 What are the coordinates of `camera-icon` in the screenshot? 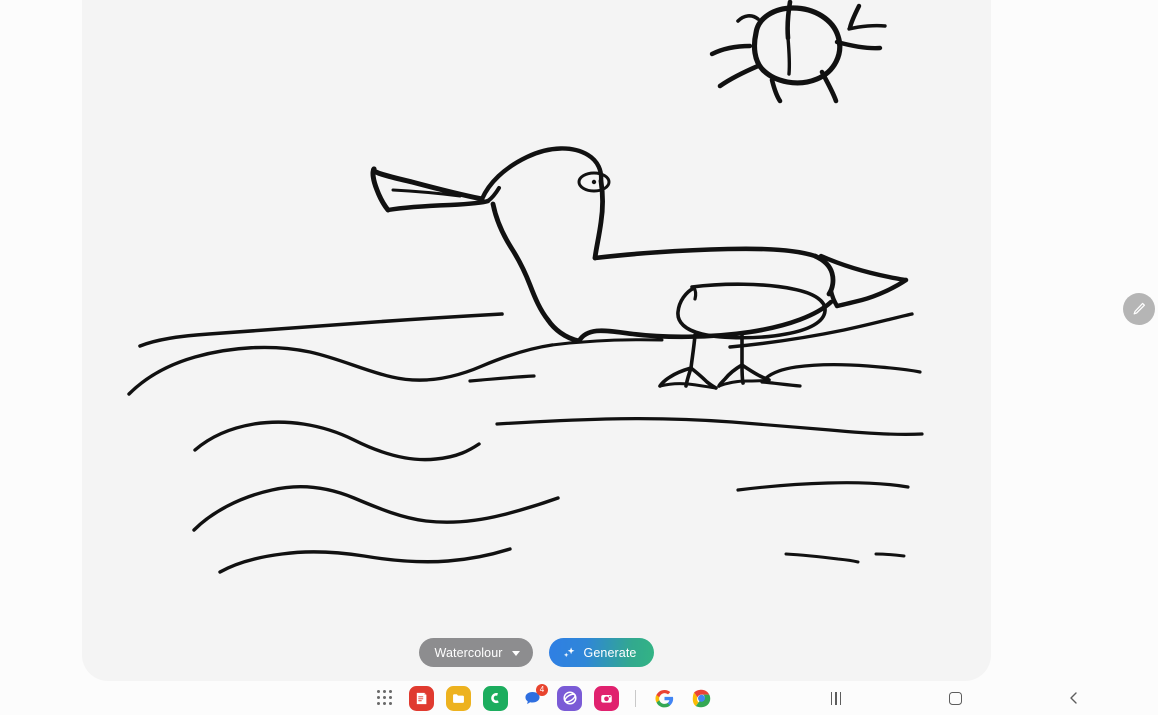 It's located at (606, 698).